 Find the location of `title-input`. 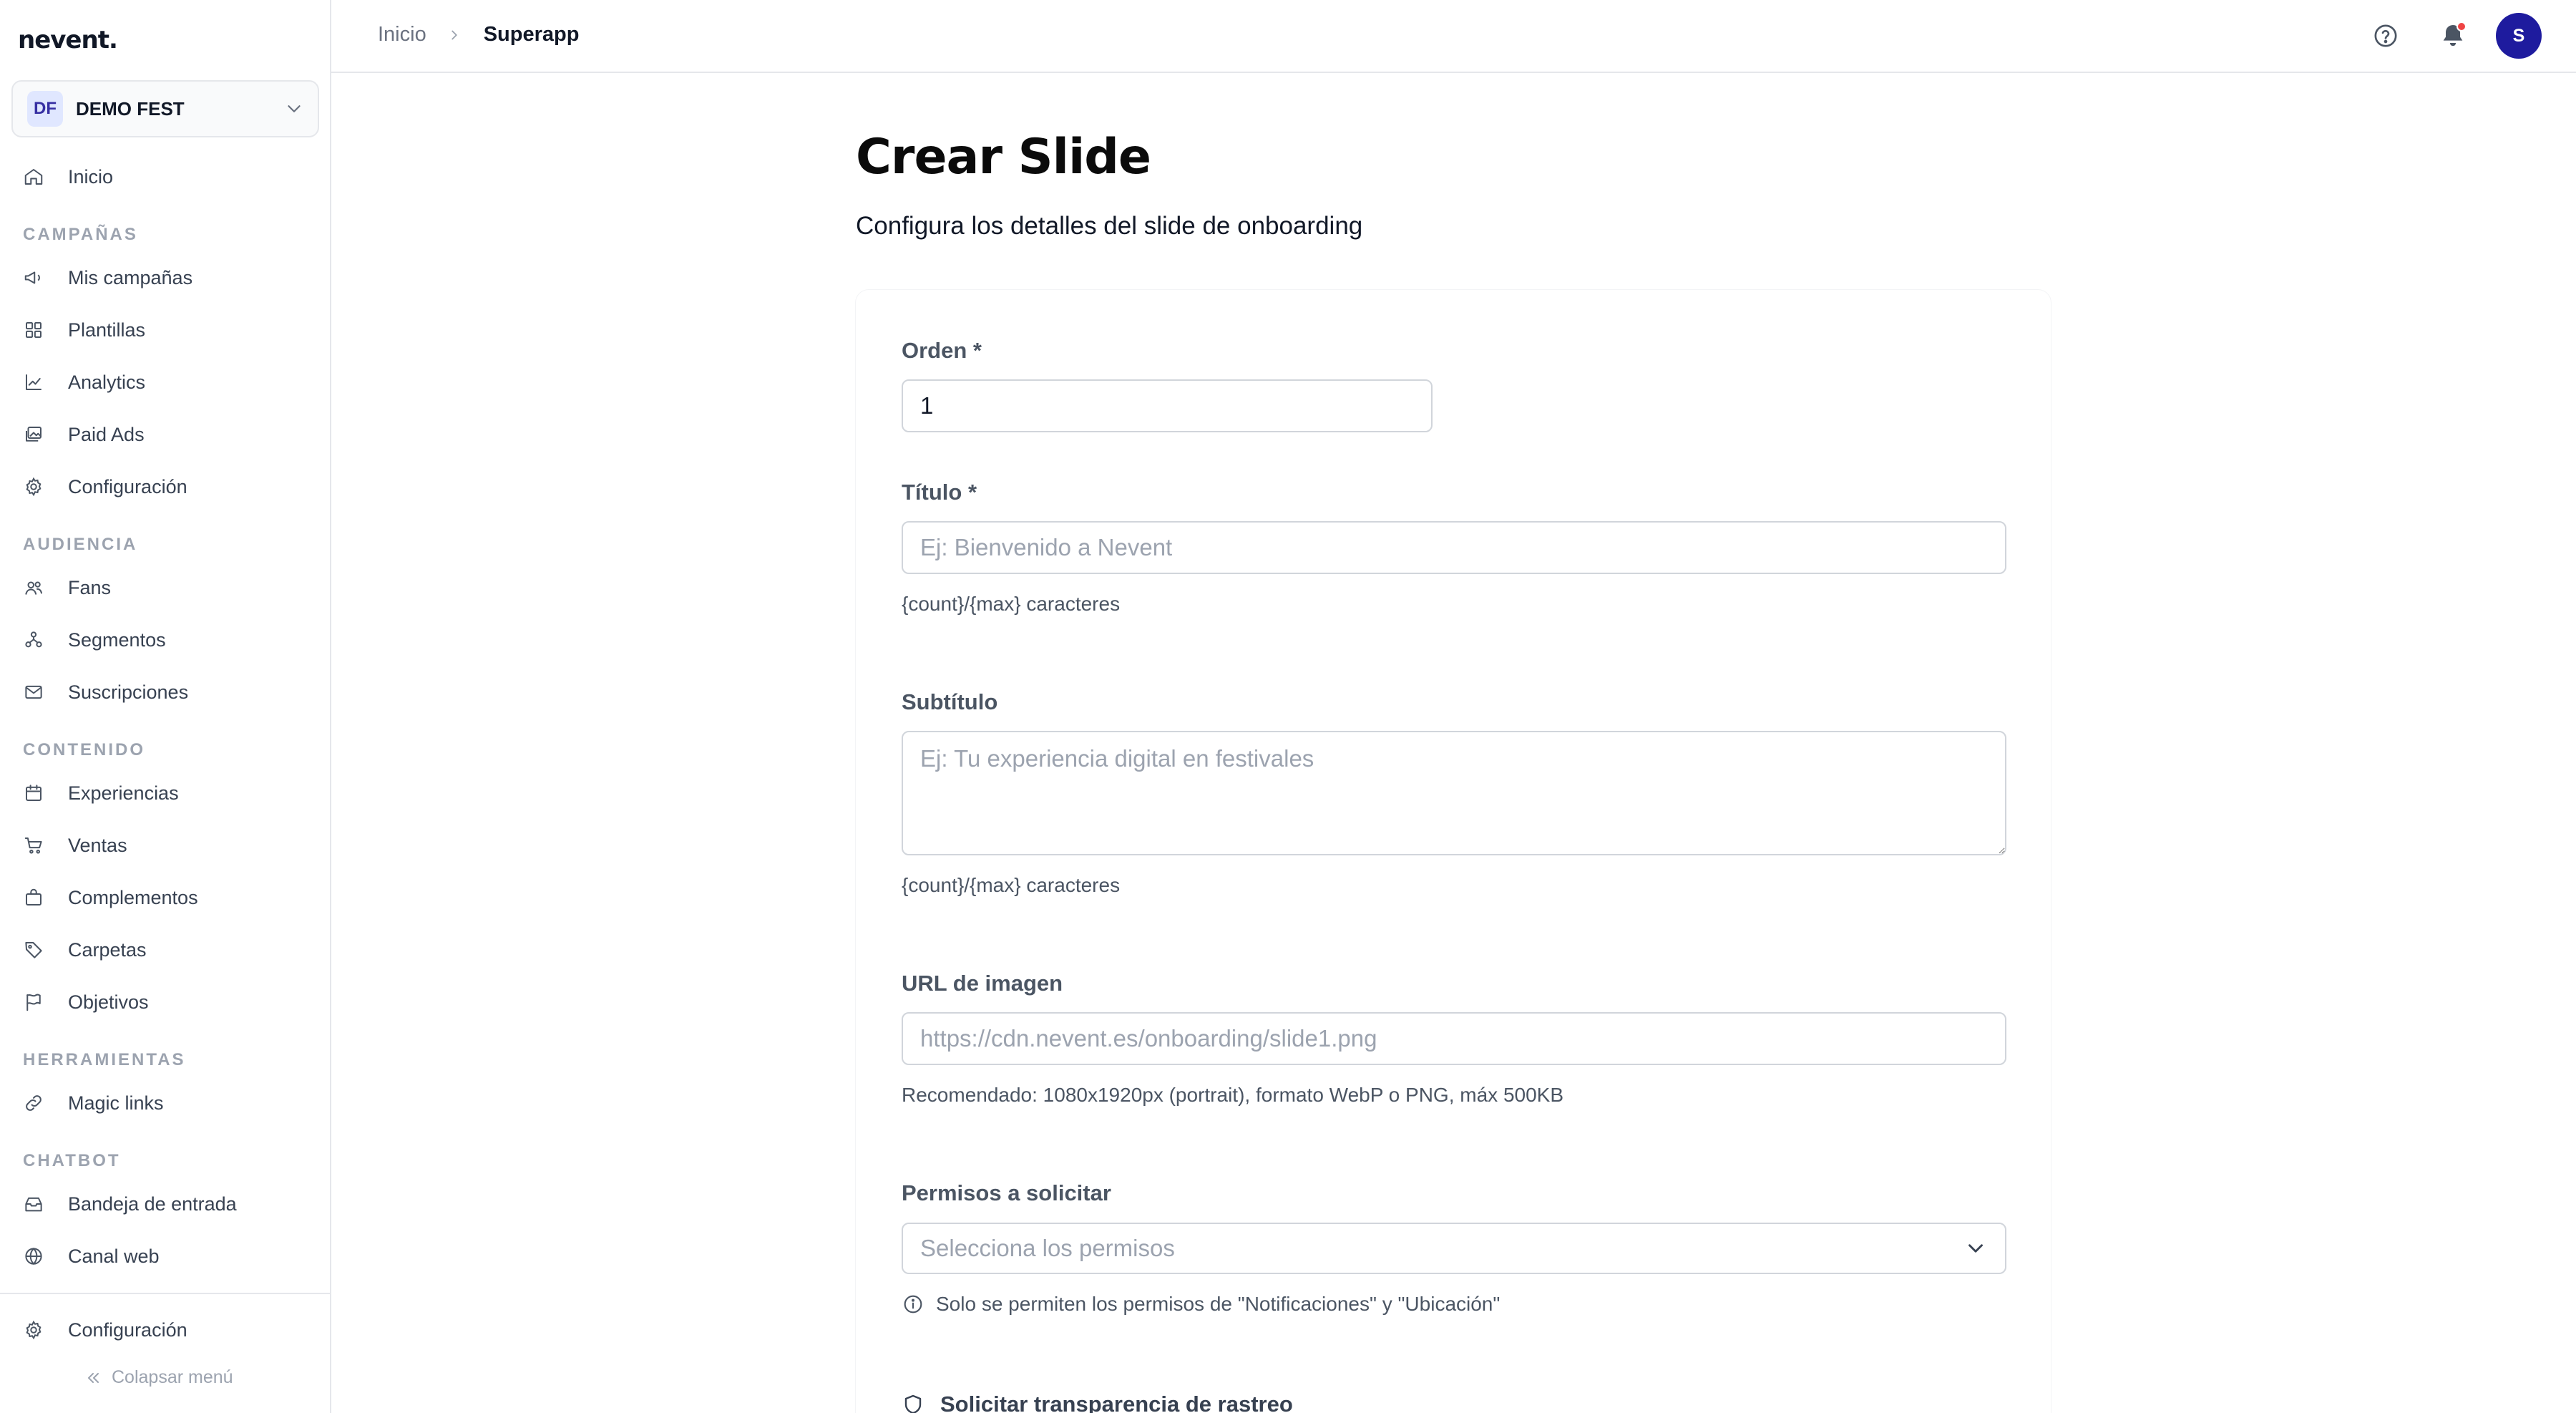

title-input is located at coordinates (1454, 547).